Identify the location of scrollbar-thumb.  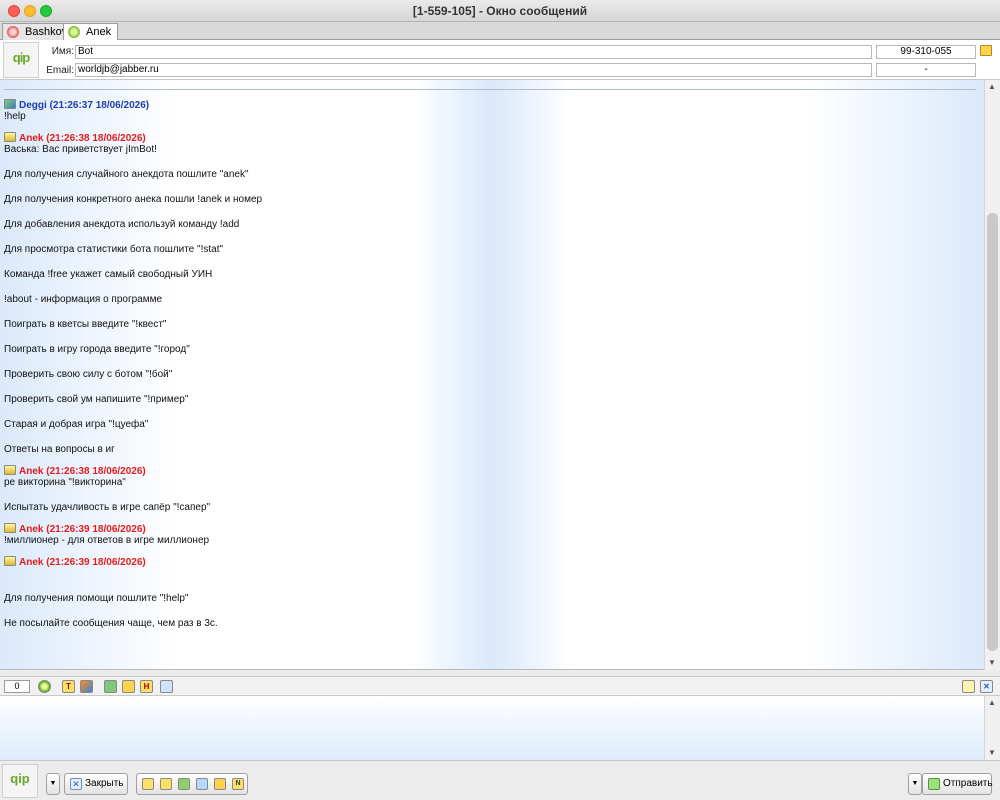
(992, 432).